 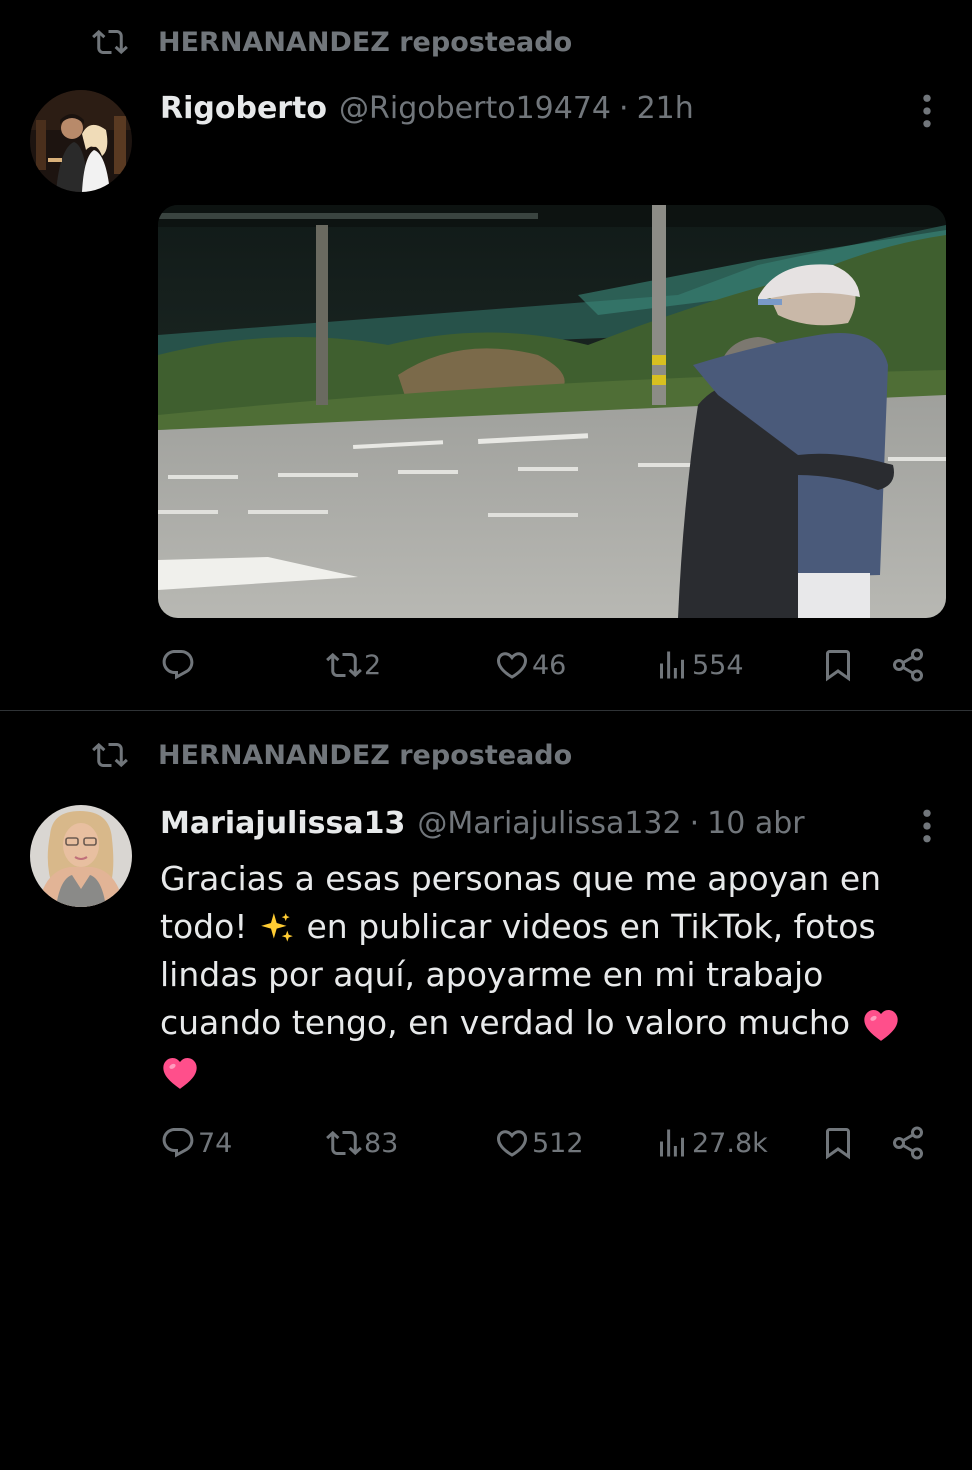 What do you see at coordinates (550, 1071) in the screenshot?
I see `post-text-line` at bounding box center [550, 1071].